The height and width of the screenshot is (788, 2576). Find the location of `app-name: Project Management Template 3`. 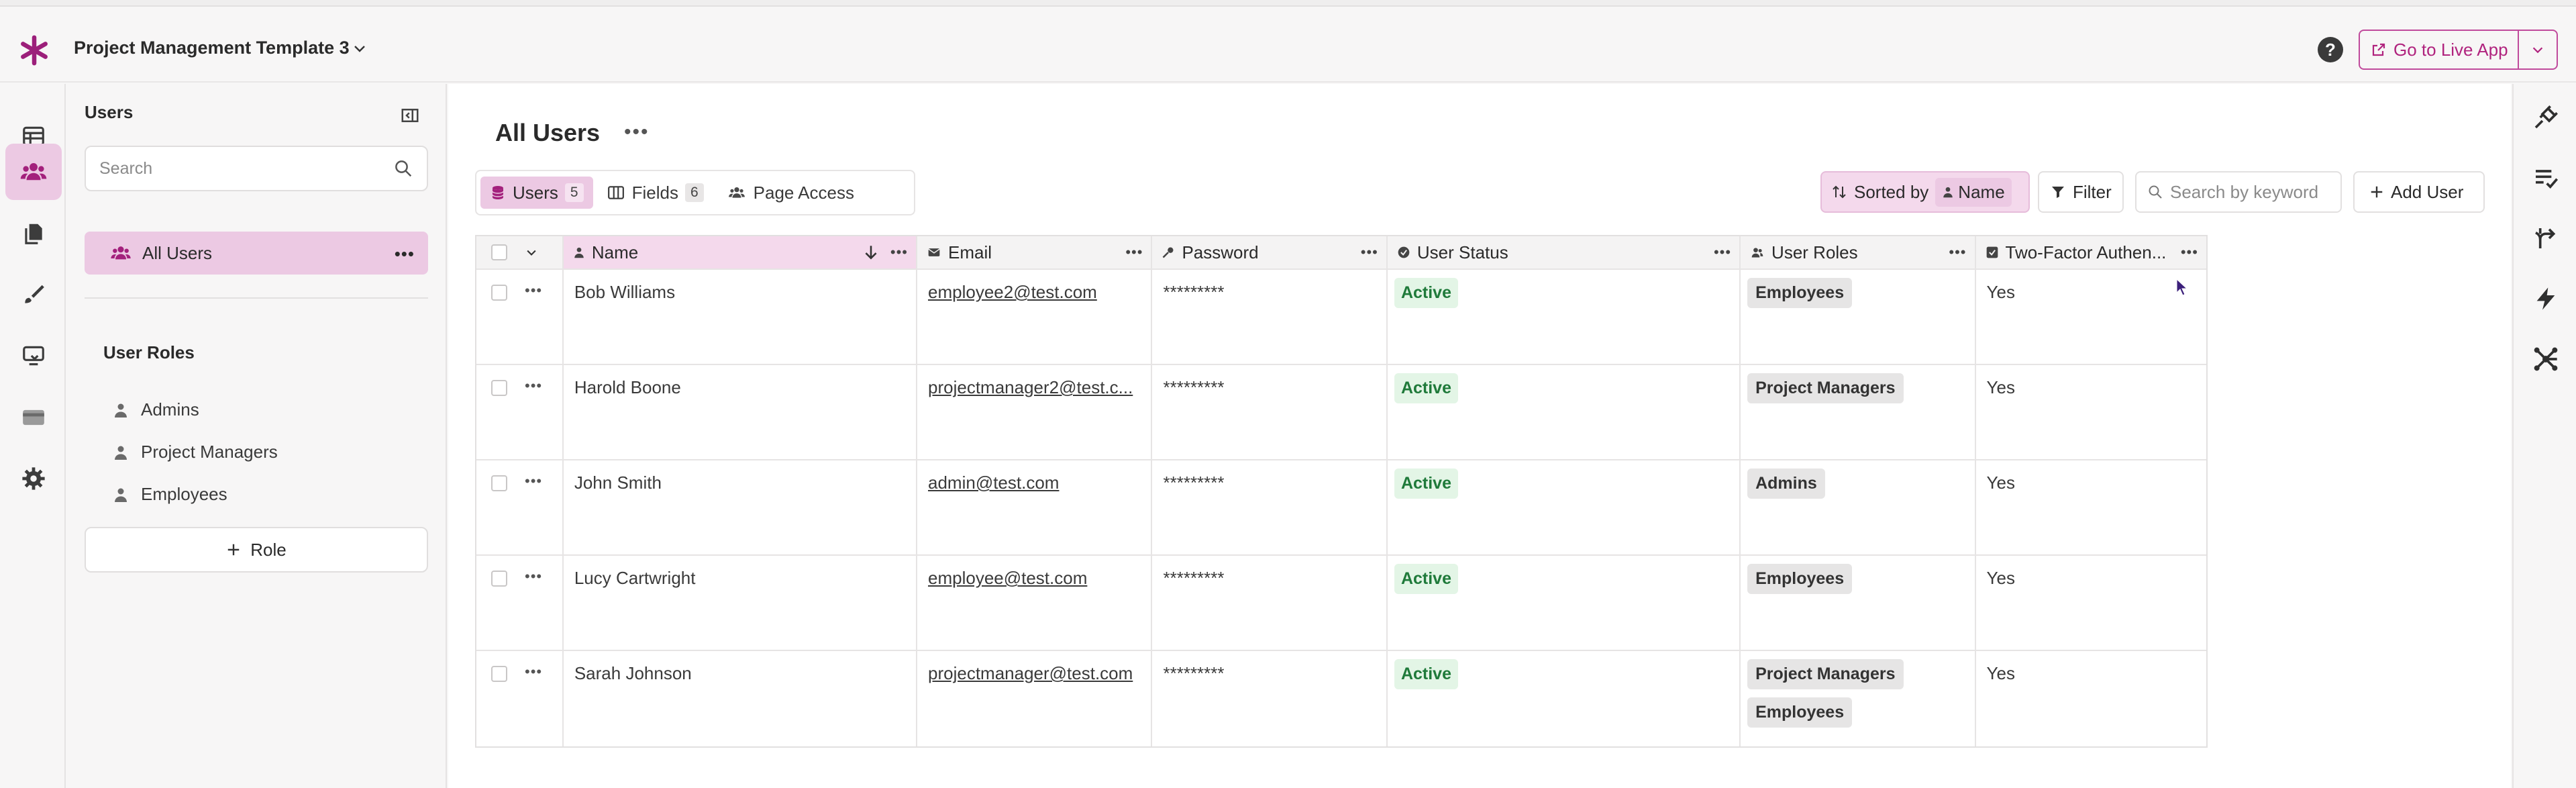

app-name: Project Management Template 3 is located at coordinates (212, 48).